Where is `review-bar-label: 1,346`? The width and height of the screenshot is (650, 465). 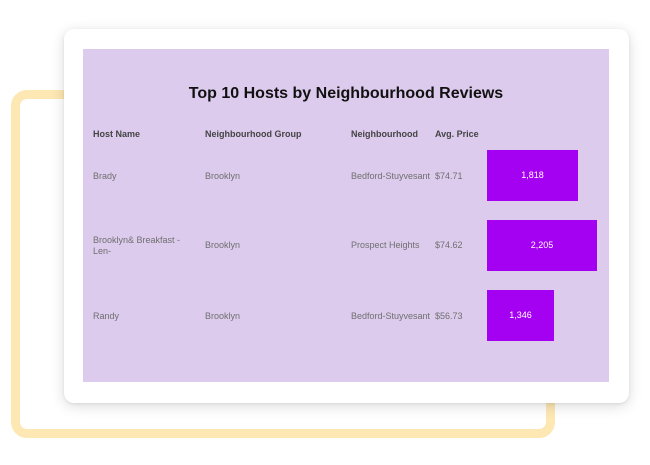
review-bar-label: 1,346 is located at coordinates (520, 315).